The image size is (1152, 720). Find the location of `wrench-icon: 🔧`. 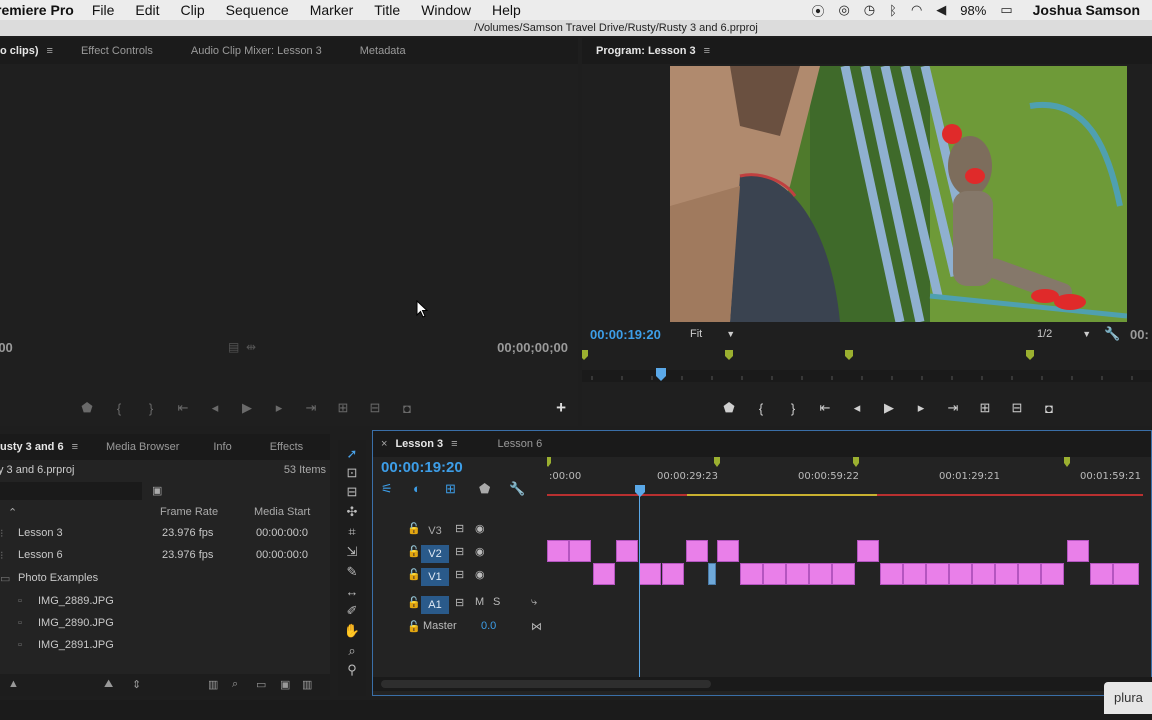

wrench-icon: 🔧 is located at coordinates (517, 489).